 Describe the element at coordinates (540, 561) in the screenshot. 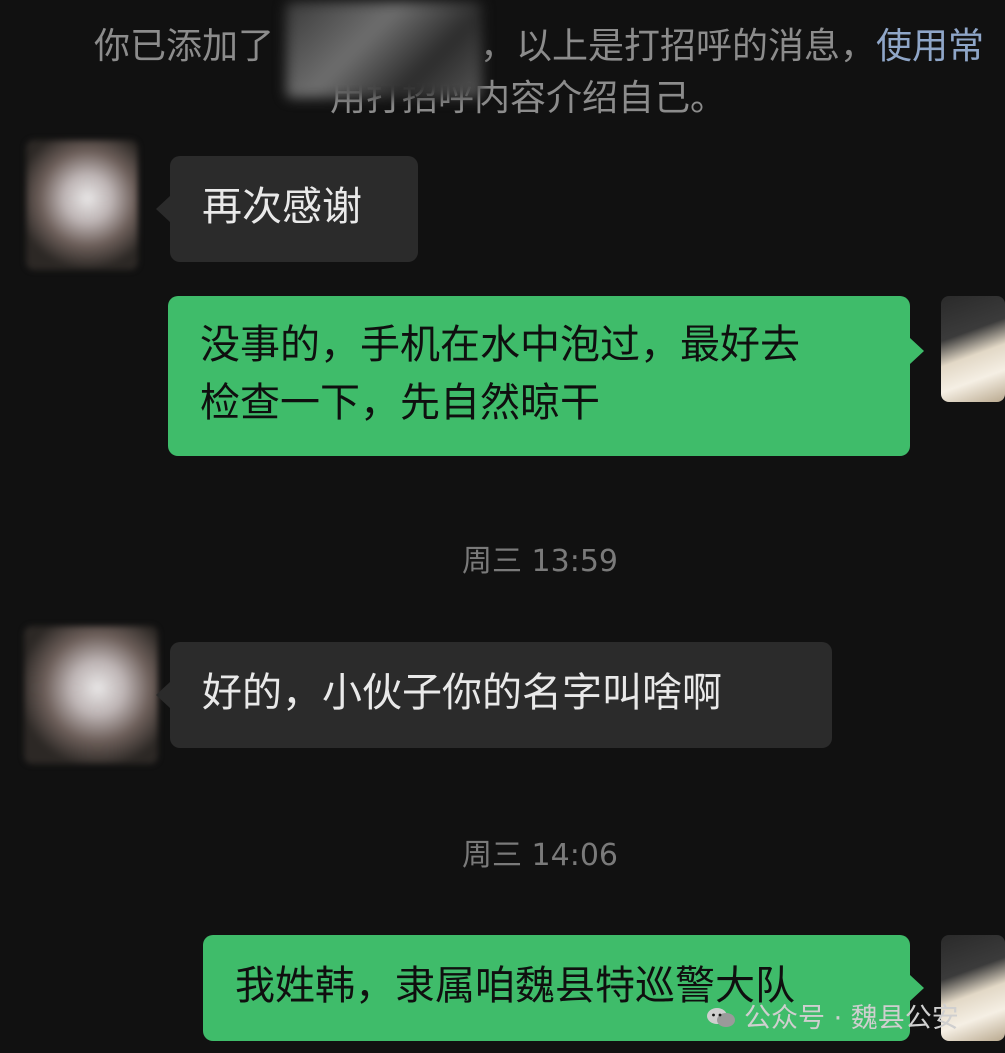

I see `timestamp: 周三 13:59` at that location.